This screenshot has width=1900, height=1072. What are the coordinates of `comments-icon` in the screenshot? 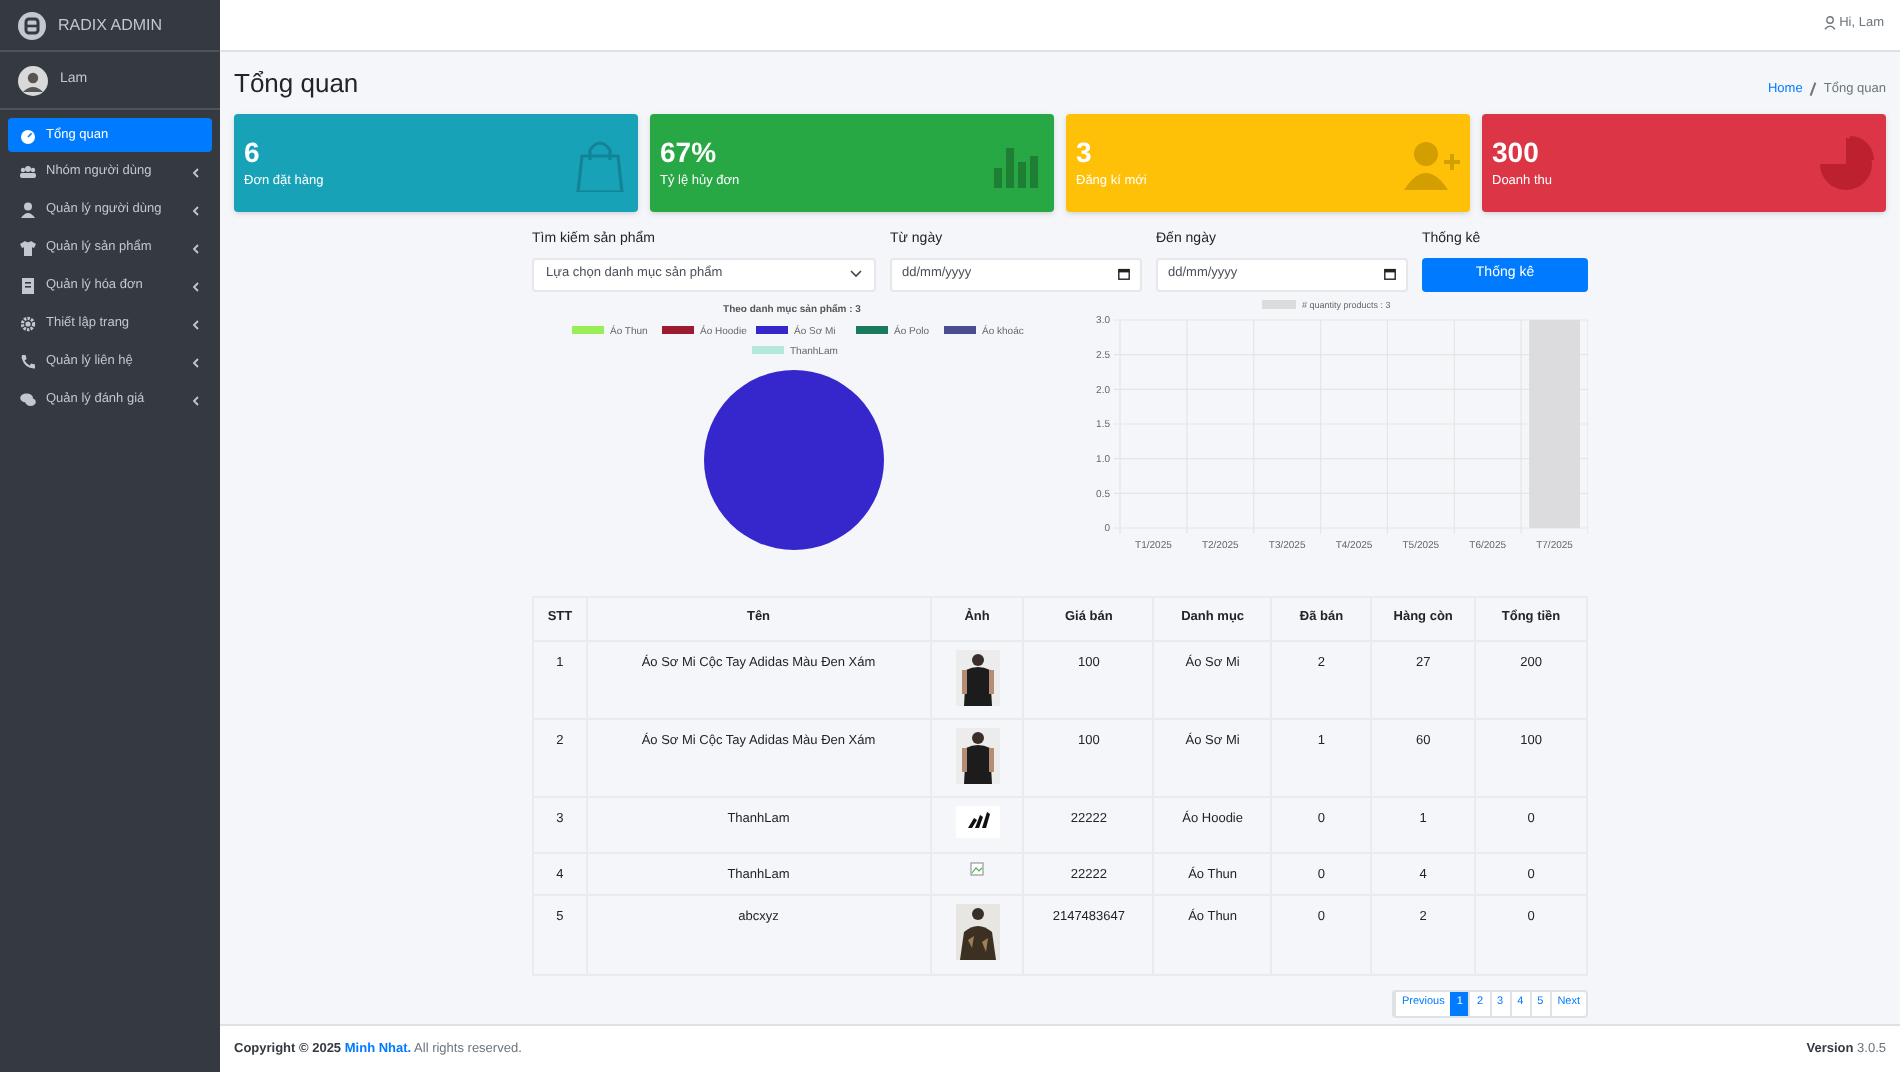 It's located at (28, 400).